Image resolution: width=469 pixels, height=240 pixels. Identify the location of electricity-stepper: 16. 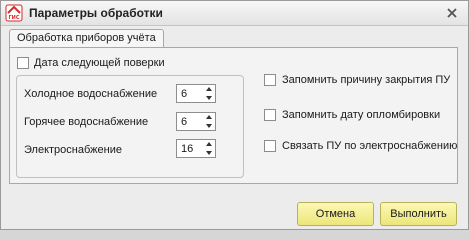
(196, 148).